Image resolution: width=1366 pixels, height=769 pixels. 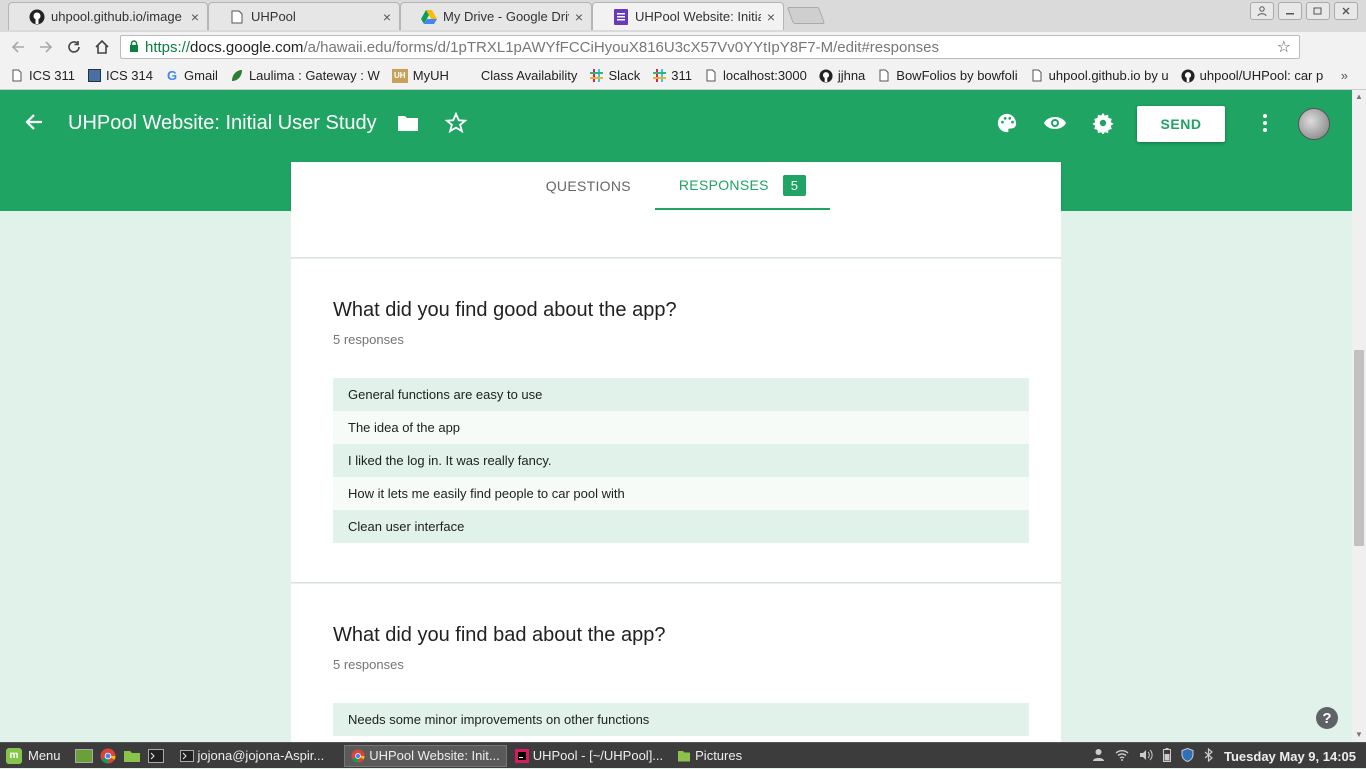 I want to click on lock-icon, so click(x=134, y=47).